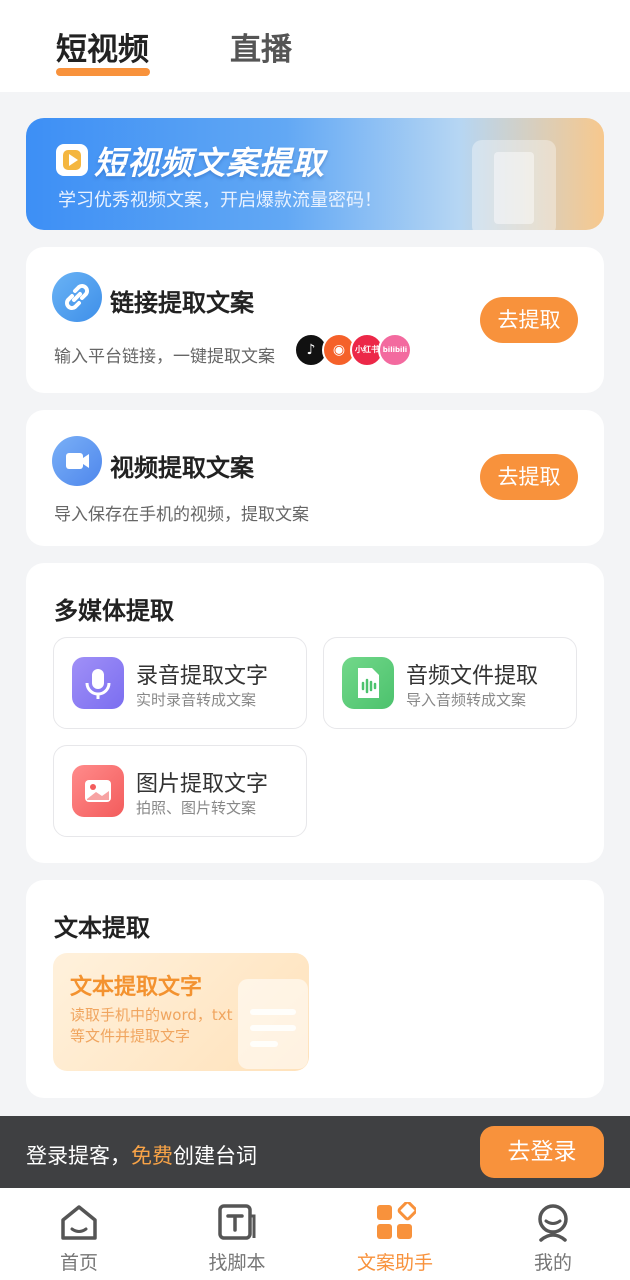  What do you see at coordinates (210, 163) in the screenshot?
I see `banner-title: 短视频文案提取` at bounding box center [210, 163].